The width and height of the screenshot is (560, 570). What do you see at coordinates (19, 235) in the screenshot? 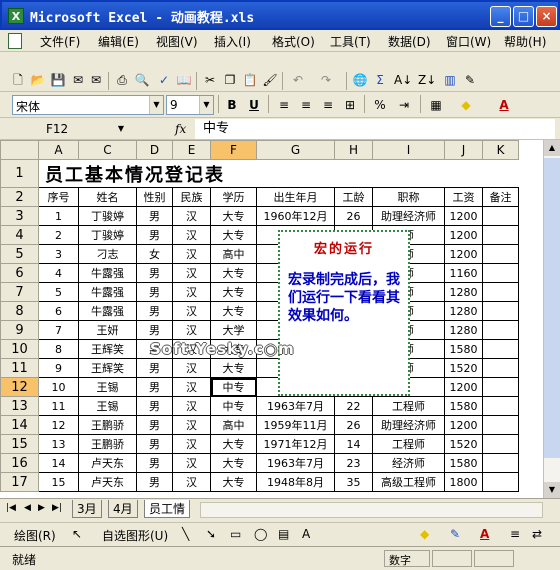
I see `row-header: 4` at bounding box center [19, 235].